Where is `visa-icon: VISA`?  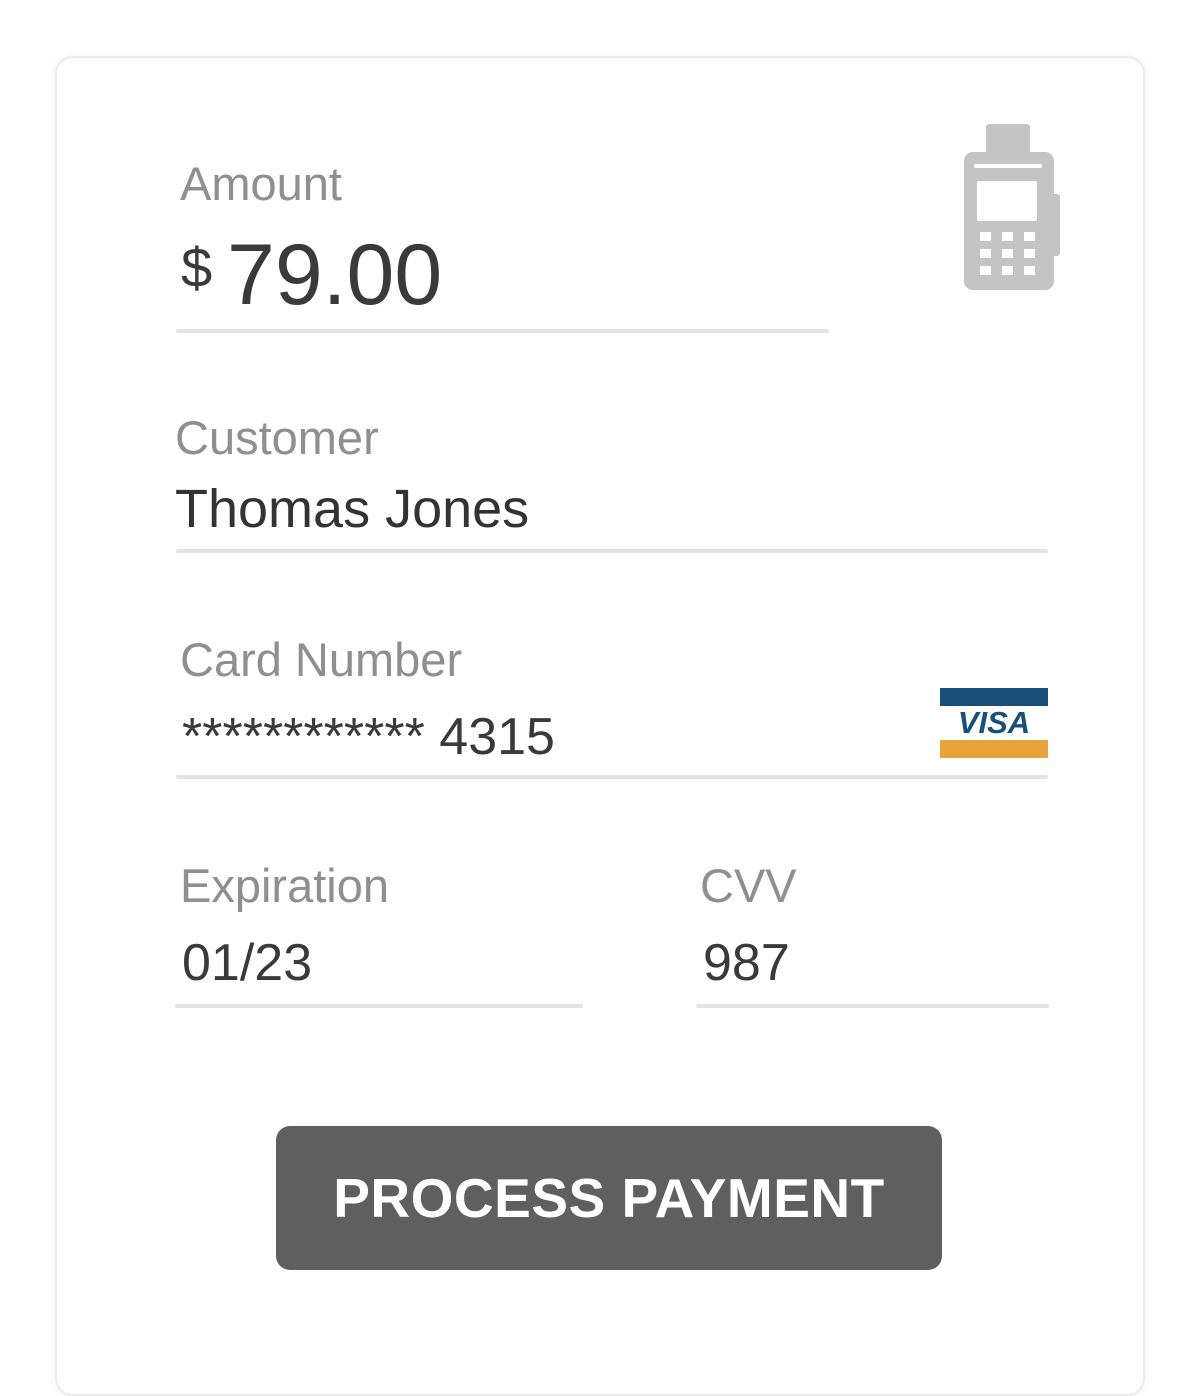
visa-icon: VISA is located at coordinates (994, 723).